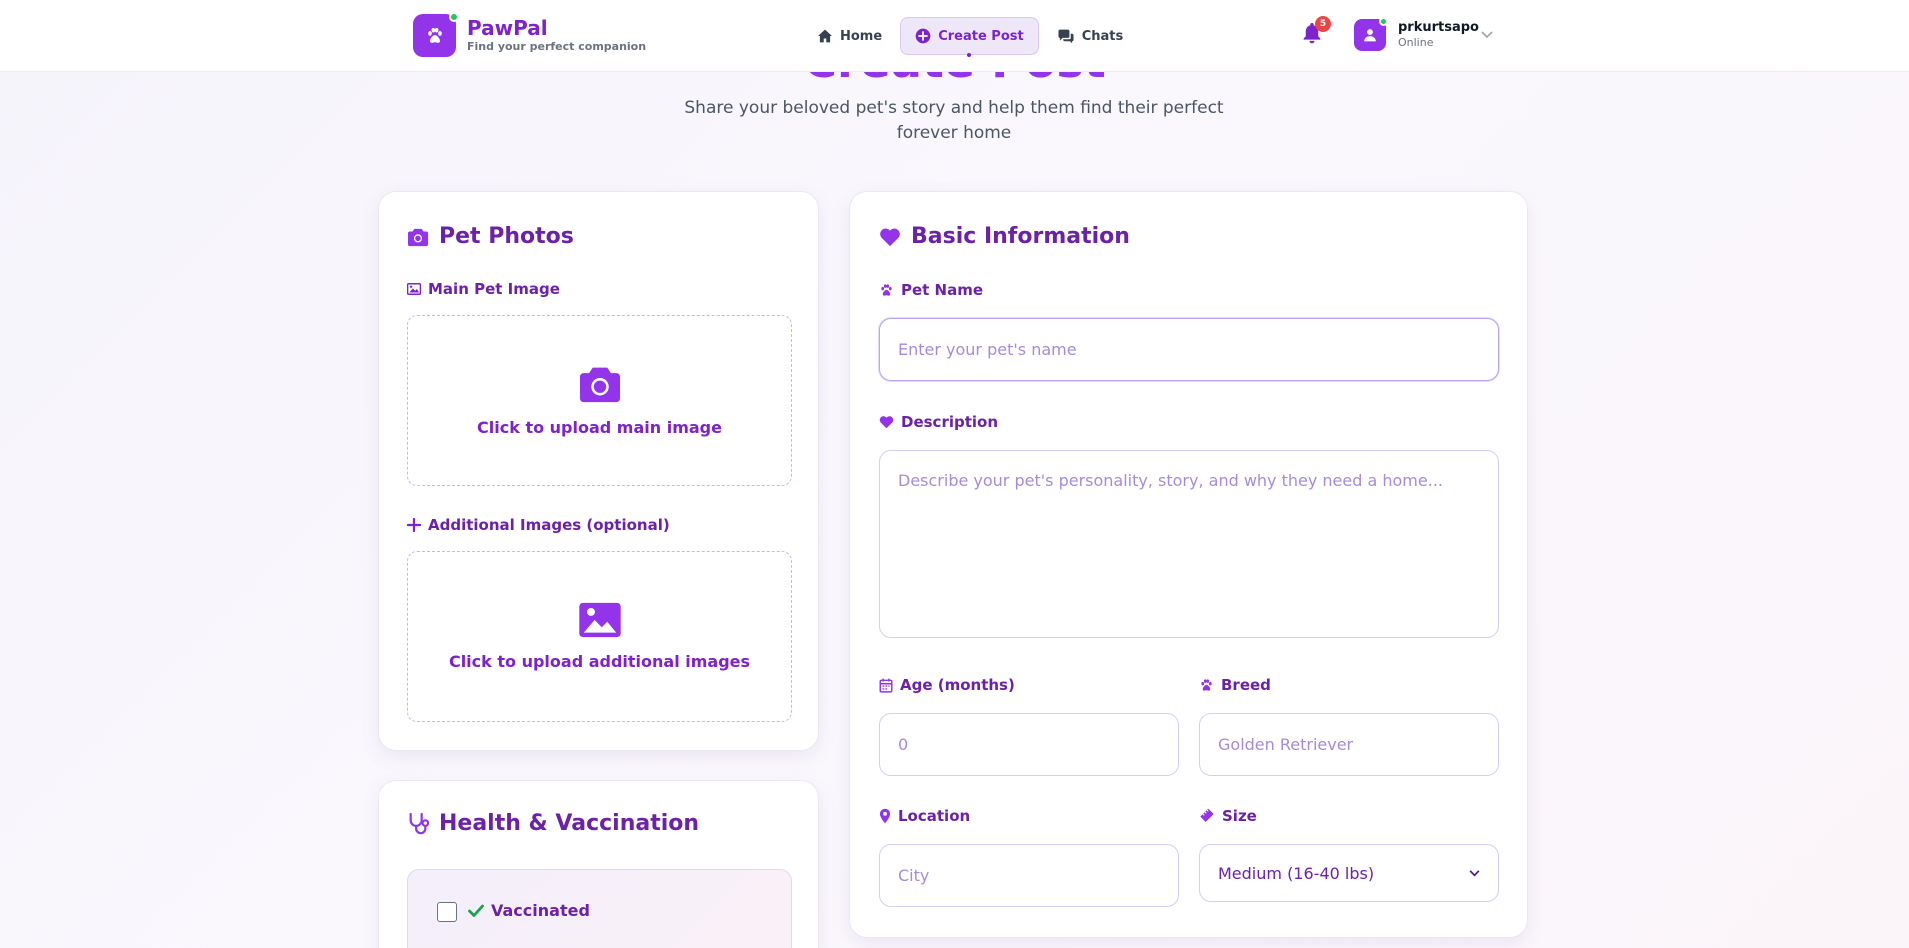 The height and width of the screenshot is (948, 1909). What do you see at coordinates (987, 349) in the screenshot?
I see `pet-name-placeholder: Enter your pet's name` at bounding box center [987, 349].